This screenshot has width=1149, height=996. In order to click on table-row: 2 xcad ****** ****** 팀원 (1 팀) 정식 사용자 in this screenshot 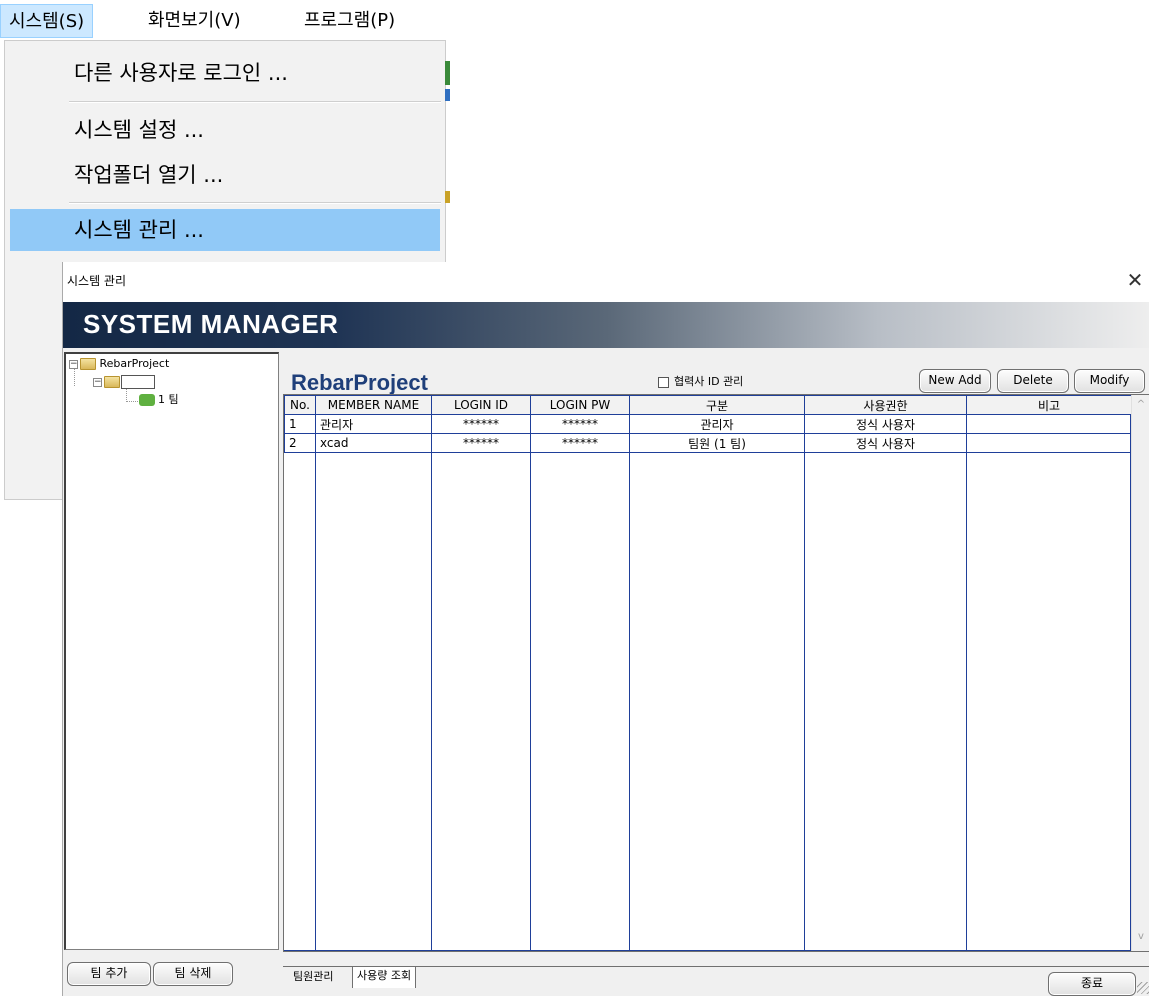, I will do `click(708, 443)`.